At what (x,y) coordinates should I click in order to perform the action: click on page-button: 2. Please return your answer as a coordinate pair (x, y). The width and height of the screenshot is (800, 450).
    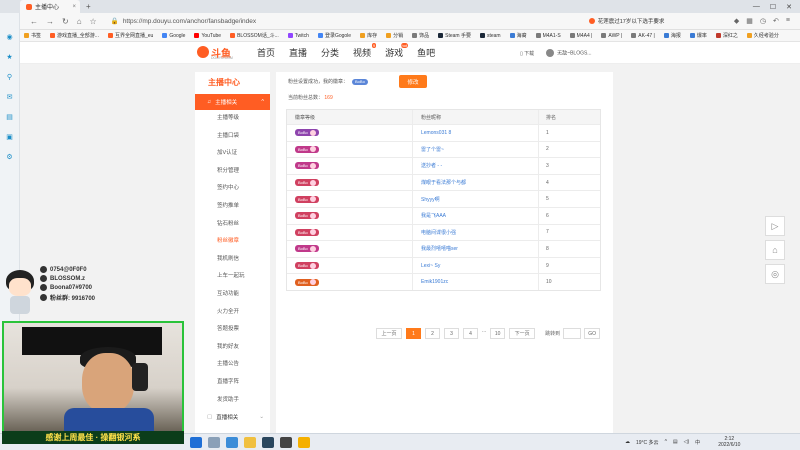
    Looking at the image, I should click on (432, 333).